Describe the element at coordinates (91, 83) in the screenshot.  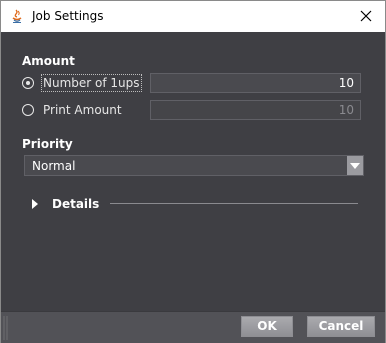
I see `radio-number-of-1ups-label: Number of 1ups` at that location.